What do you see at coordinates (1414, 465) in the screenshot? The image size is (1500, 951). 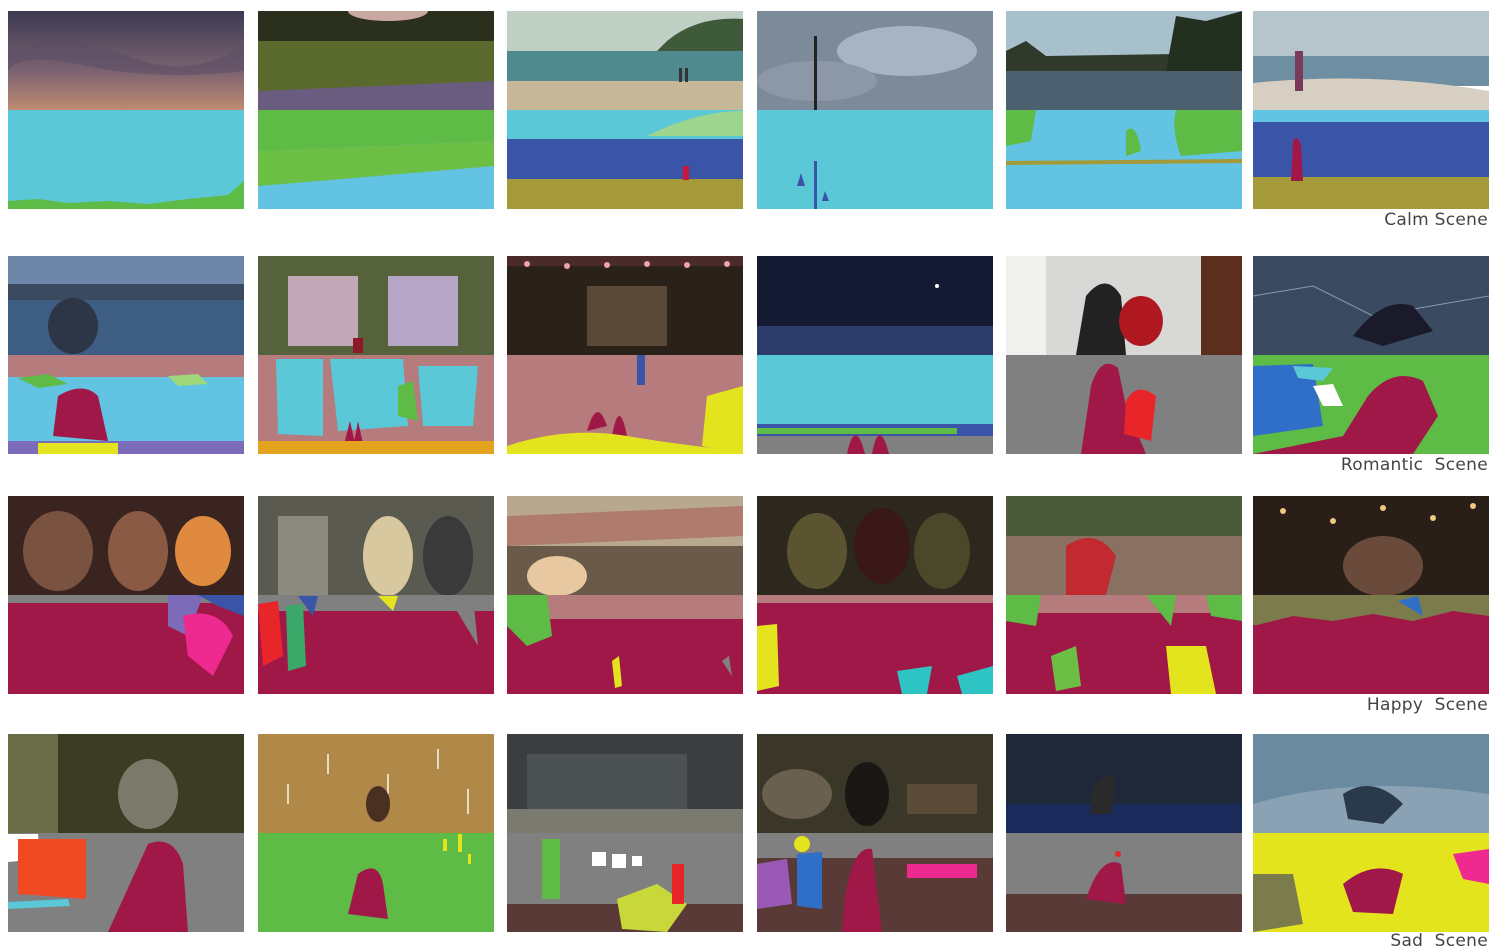 I see `row-label-romantic: Romantic Scene` at bounding box center [1414, 465].